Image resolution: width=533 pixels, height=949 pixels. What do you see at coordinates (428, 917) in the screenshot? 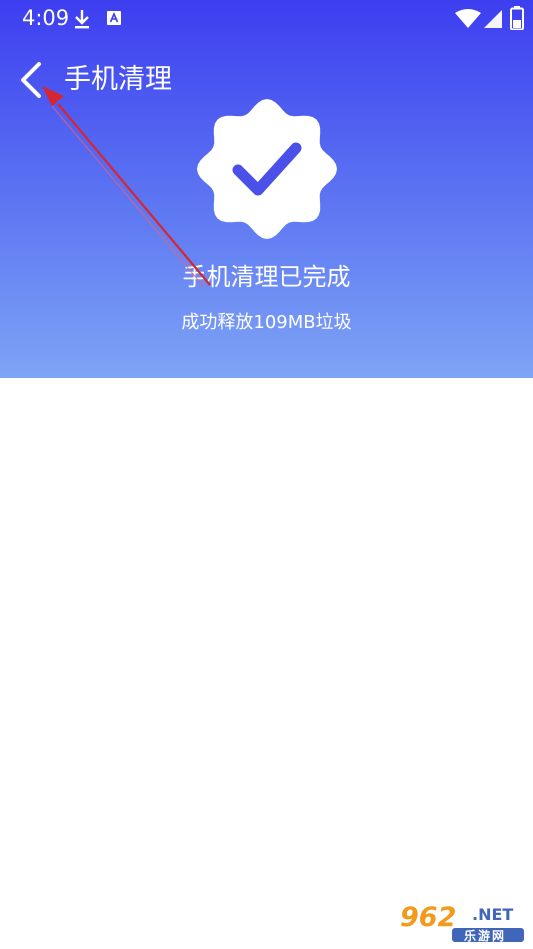
I see `watermark-brand: 962` at bounding box center [428, 917].